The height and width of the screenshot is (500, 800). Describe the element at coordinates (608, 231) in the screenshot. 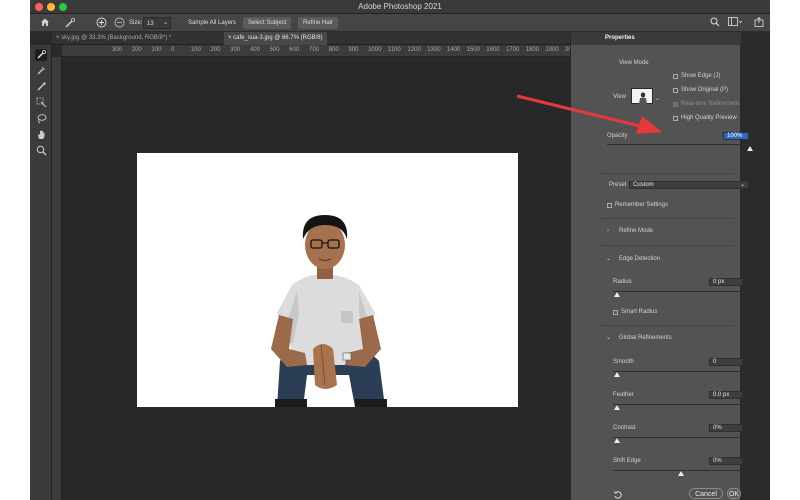

I see `chevron-right-icon: ›` at that location.